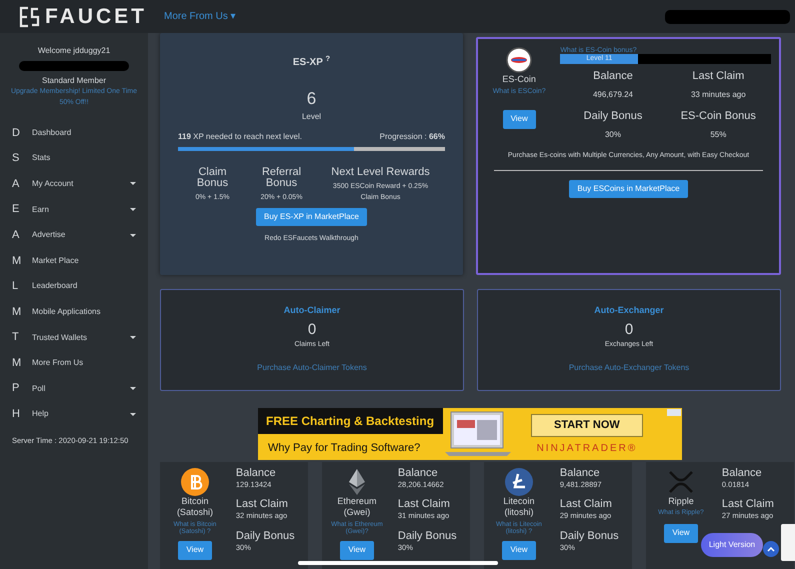 Image resolution: width=795 pixels, height=569 pixels. I want to click on sidebar-item: T Trusted Wallets, so click(74, 337).